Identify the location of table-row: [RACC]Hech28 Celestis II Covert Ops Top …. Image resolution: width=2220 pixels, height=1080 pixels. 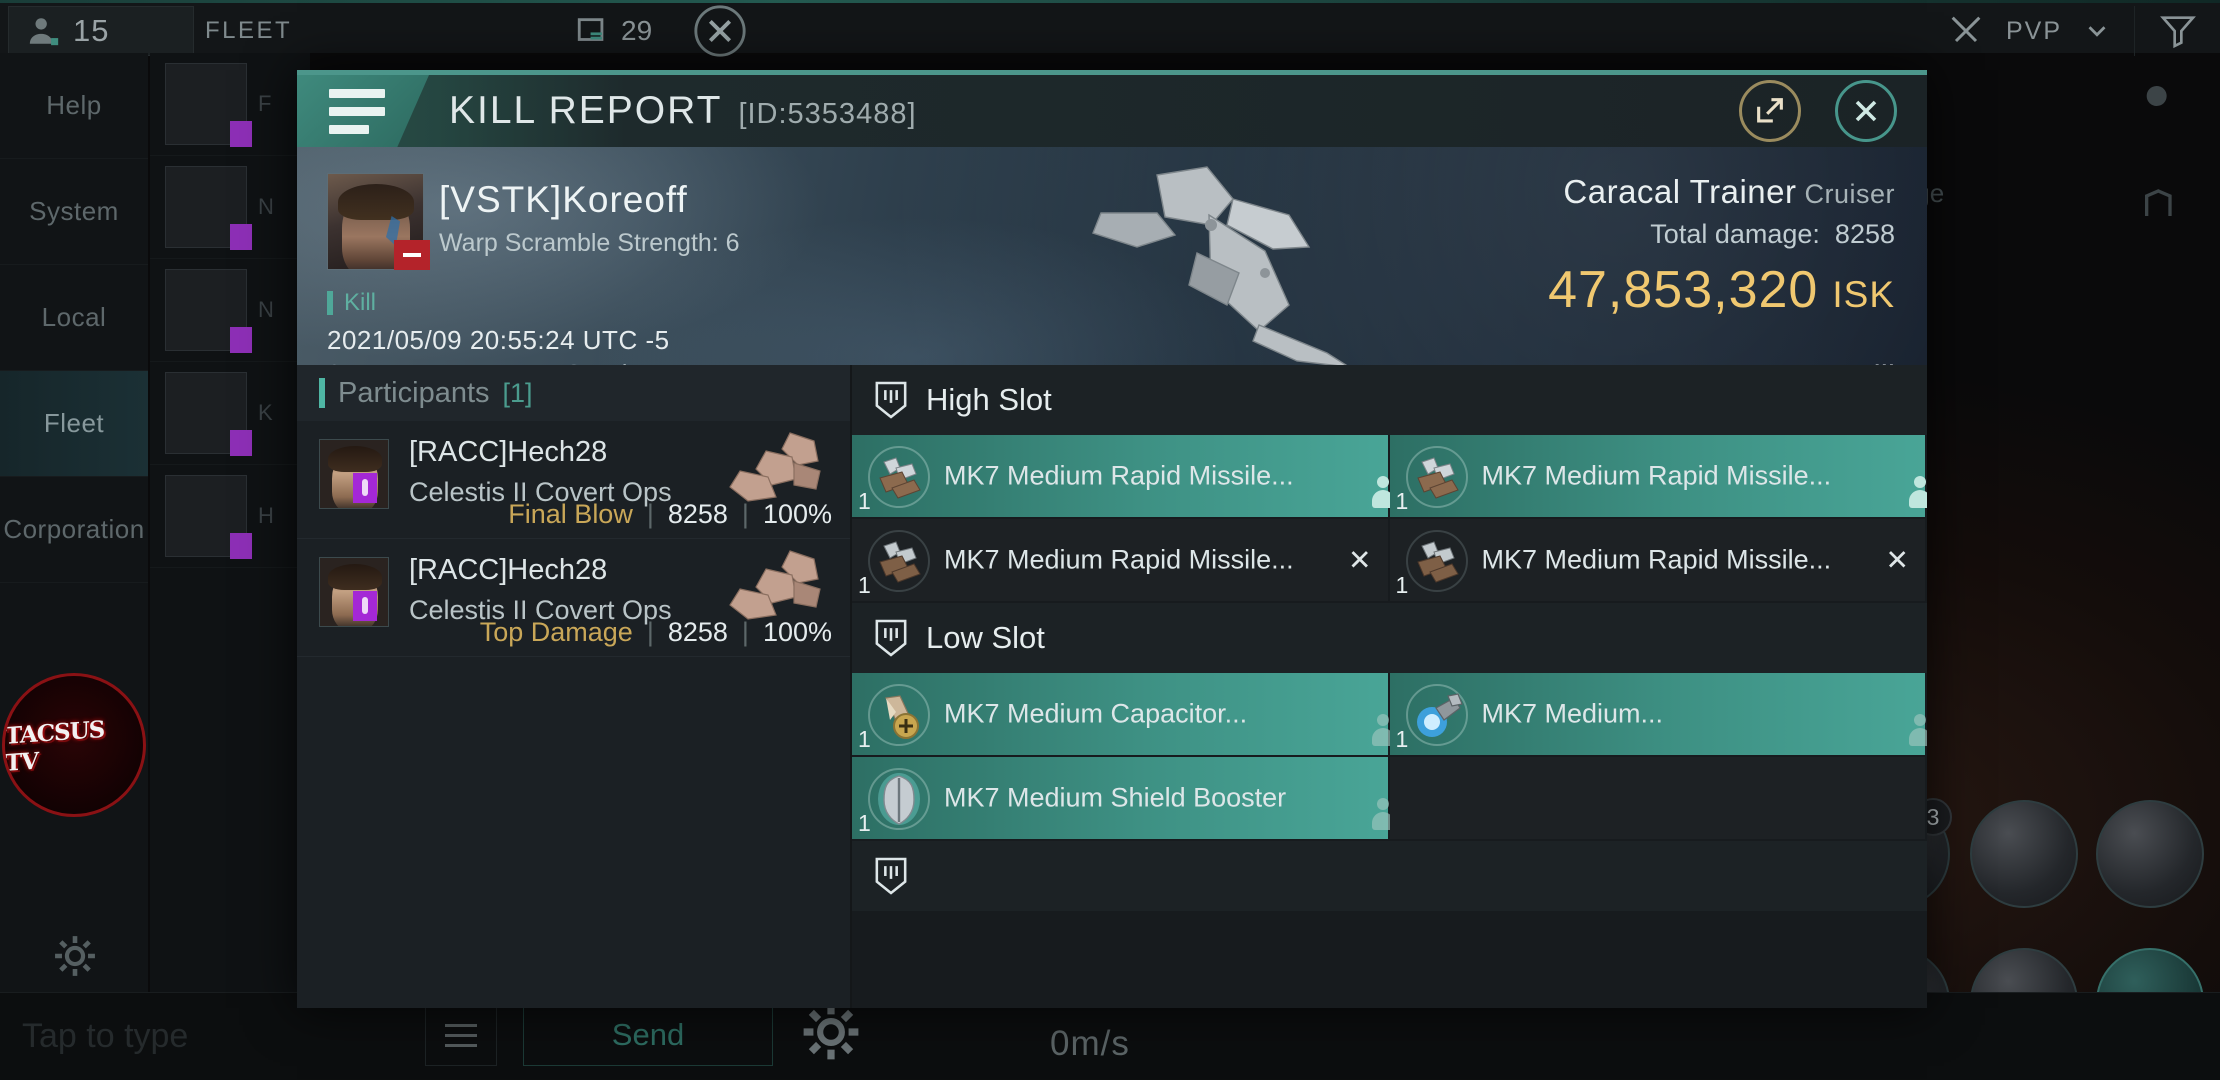
(573, 598).